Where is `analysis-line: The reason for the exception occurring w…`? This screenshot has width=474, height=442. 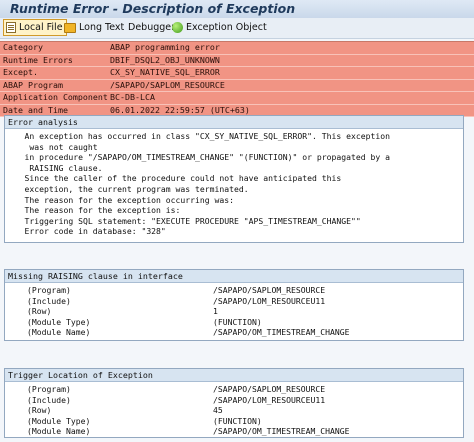
analysis-line: The reason for the exception occurring w… is located at coordinates (120, 199).